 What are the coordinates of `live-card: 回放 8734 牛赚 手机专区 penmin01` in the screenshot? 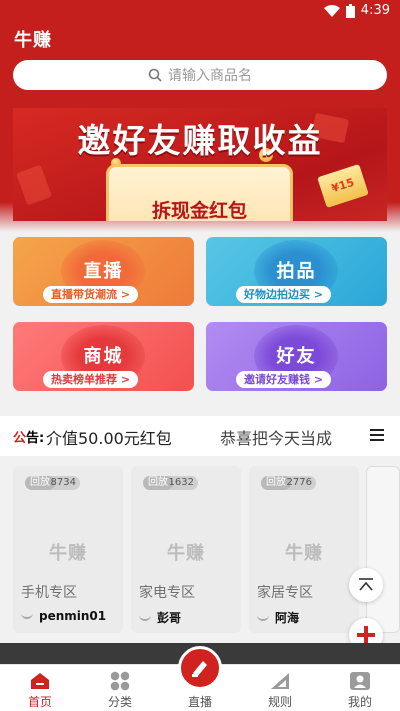 It's located at (68, 549).